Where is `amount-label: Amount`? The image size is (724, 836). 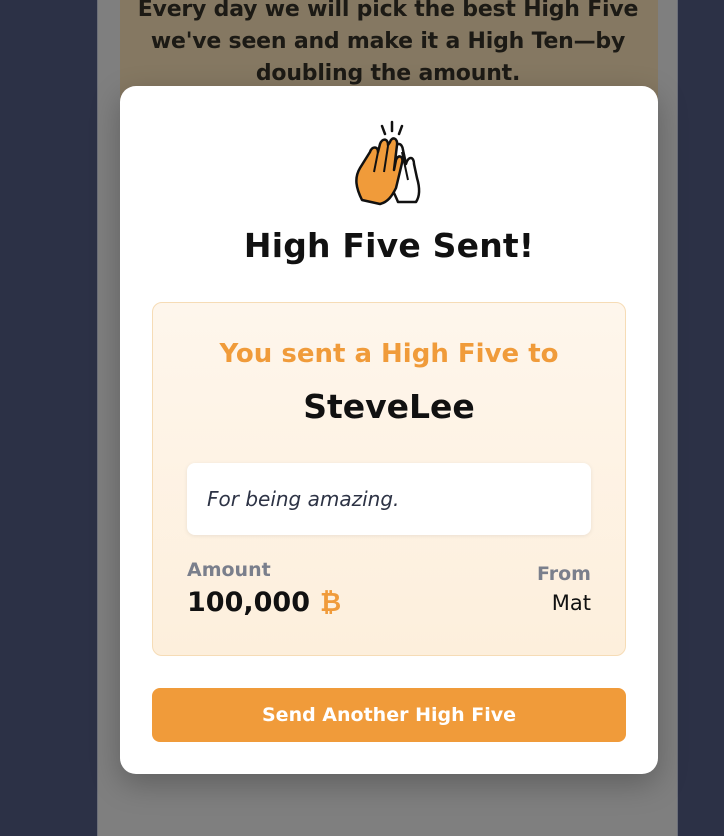 amount-label: Amount is located at coordinates (229, 570).